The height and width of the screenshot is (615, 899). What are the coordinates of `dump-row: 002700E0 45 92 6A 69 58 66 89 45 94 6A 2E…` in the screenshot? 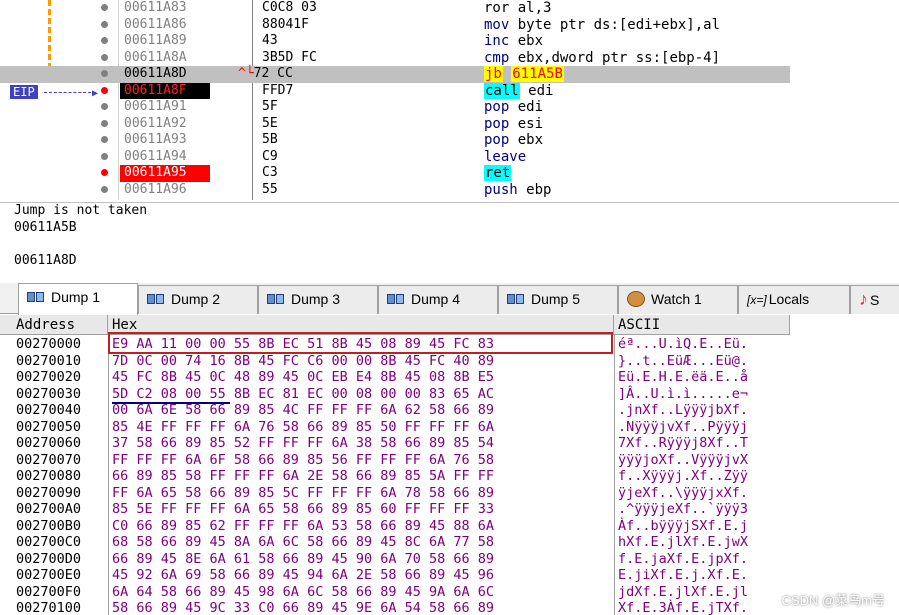 It's located at (395, 575).